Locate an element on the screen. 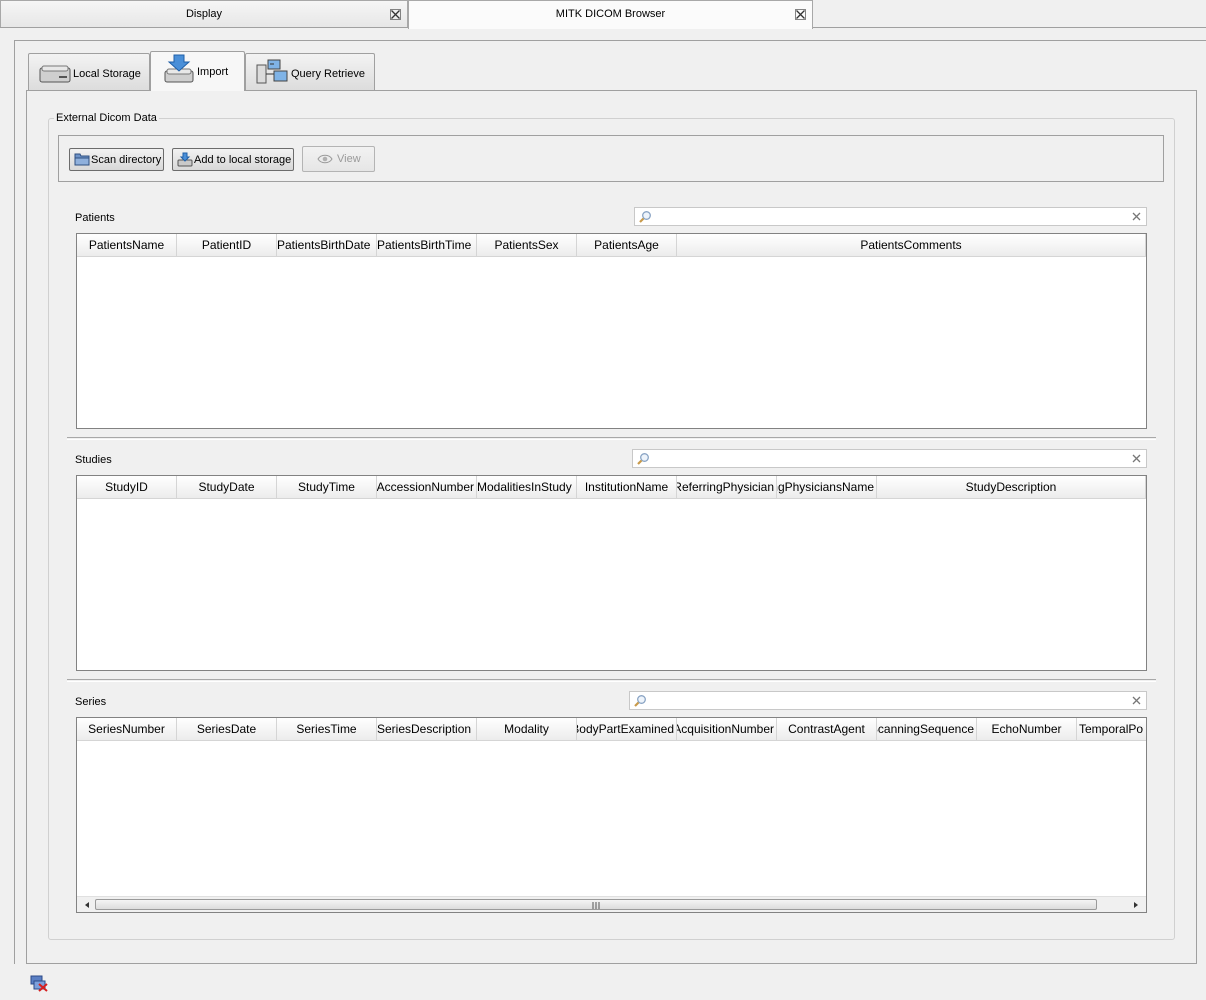 The height and width of the screenshot is (1000, 1206). editor-tab-label: Display is located at coordinates (204, 14).